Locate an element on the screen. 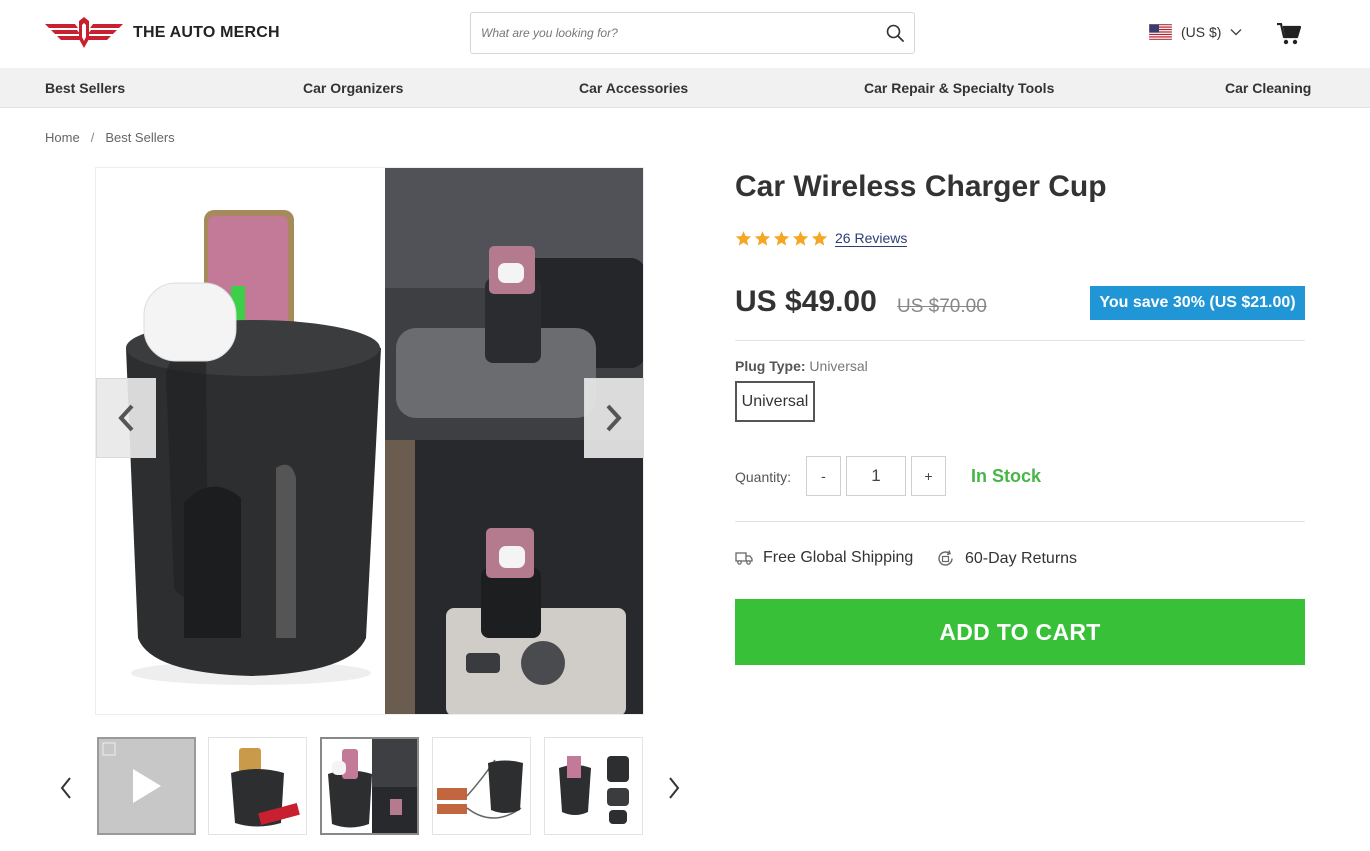 The width and height of the screenshot is (1370, 851). eagle-logo-icon is located at coordinates (84, 32).